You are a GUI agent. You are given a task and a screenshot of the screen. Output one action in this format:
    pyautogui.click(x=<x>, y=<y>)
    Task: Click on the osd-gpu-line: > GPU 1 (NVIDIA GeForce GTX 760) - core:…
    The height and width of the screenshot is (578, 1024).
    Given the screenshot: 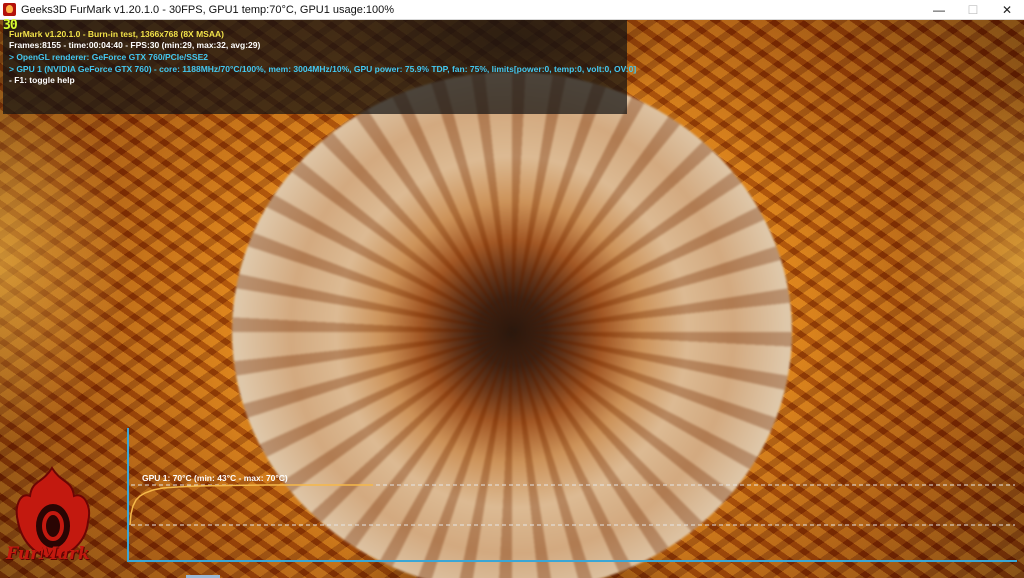 What is the action you would take?
    pyautogui.click(x=323, y=69)
    